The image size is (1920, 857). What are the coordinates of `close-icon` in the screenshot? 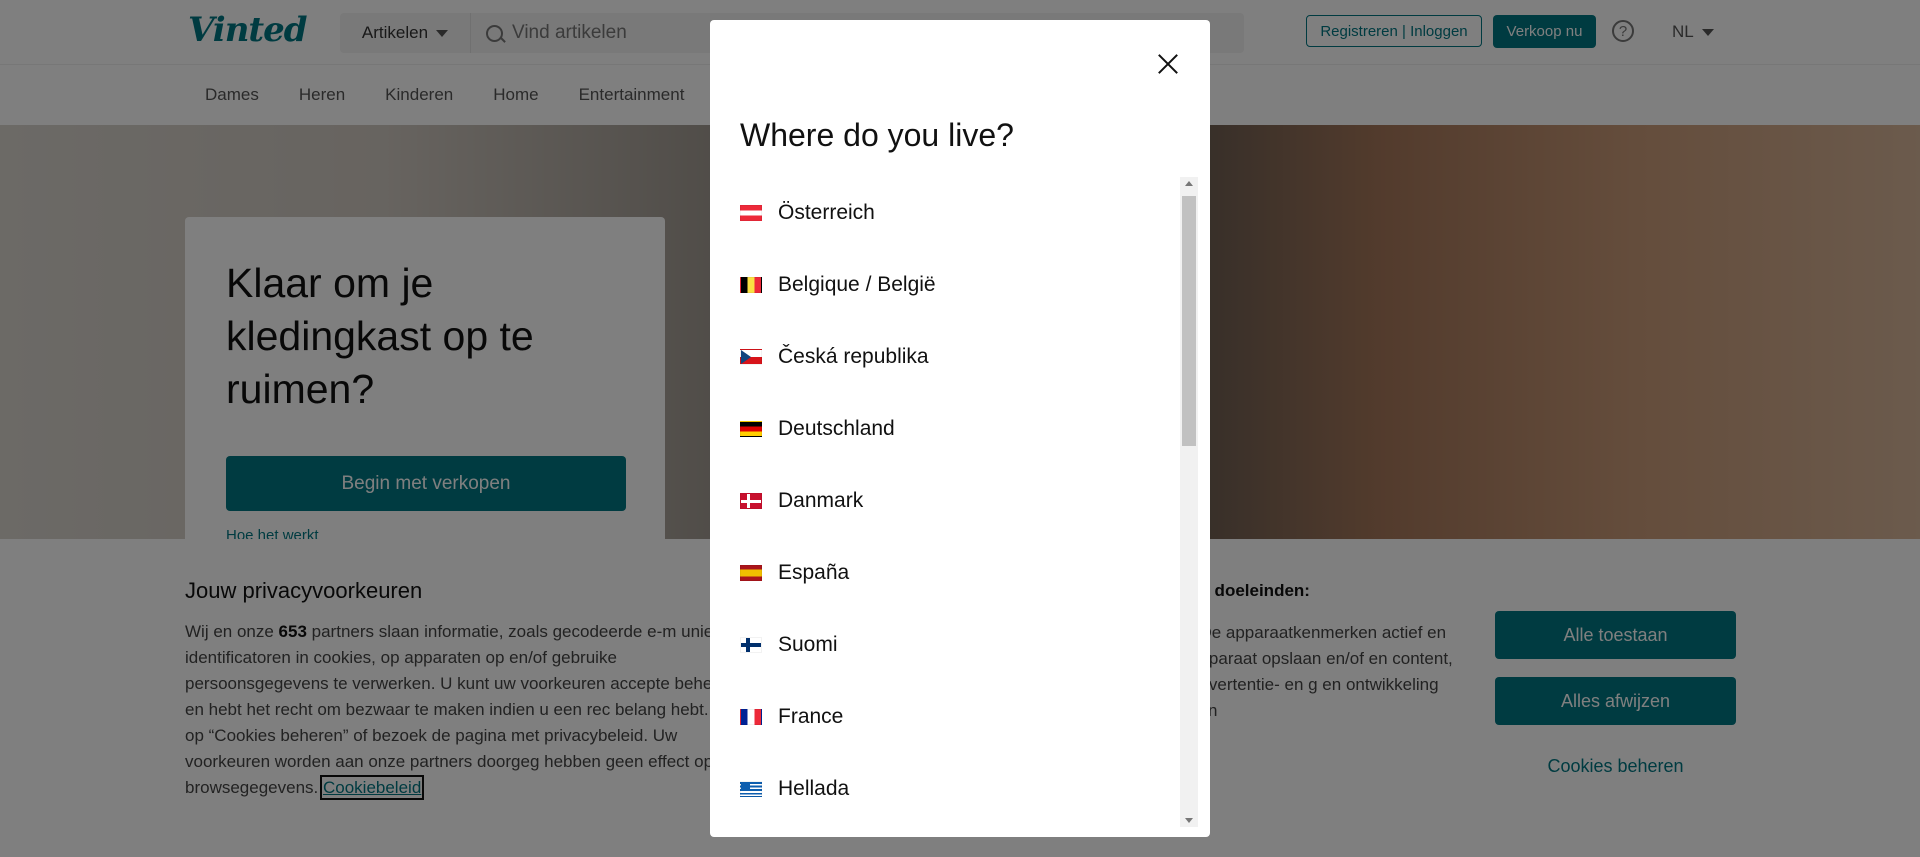 It's located at (1168, 64).